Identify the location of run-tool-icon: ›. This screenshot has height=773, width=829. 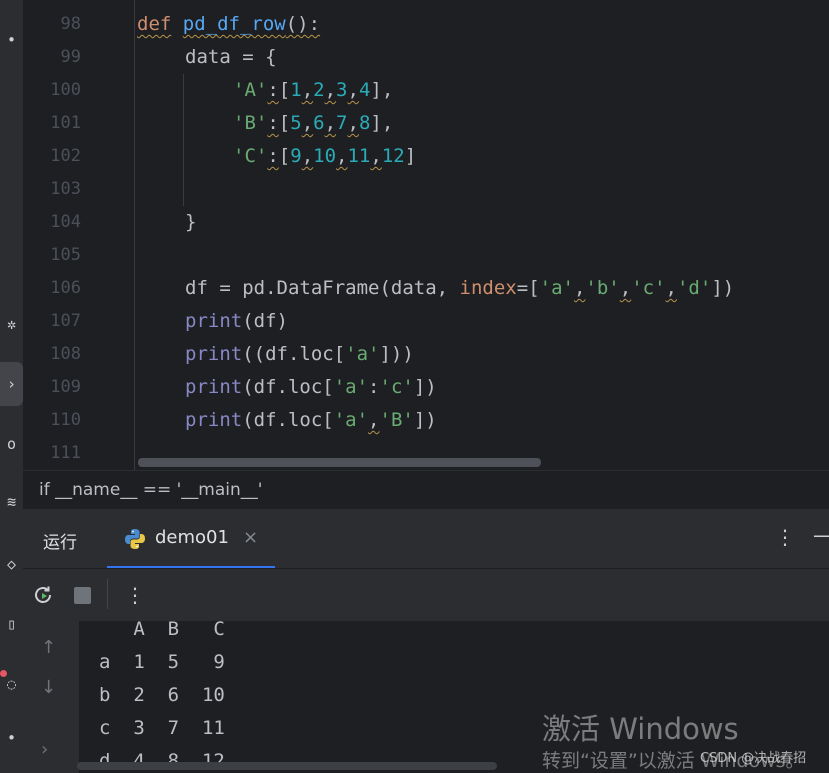
(11, 384).